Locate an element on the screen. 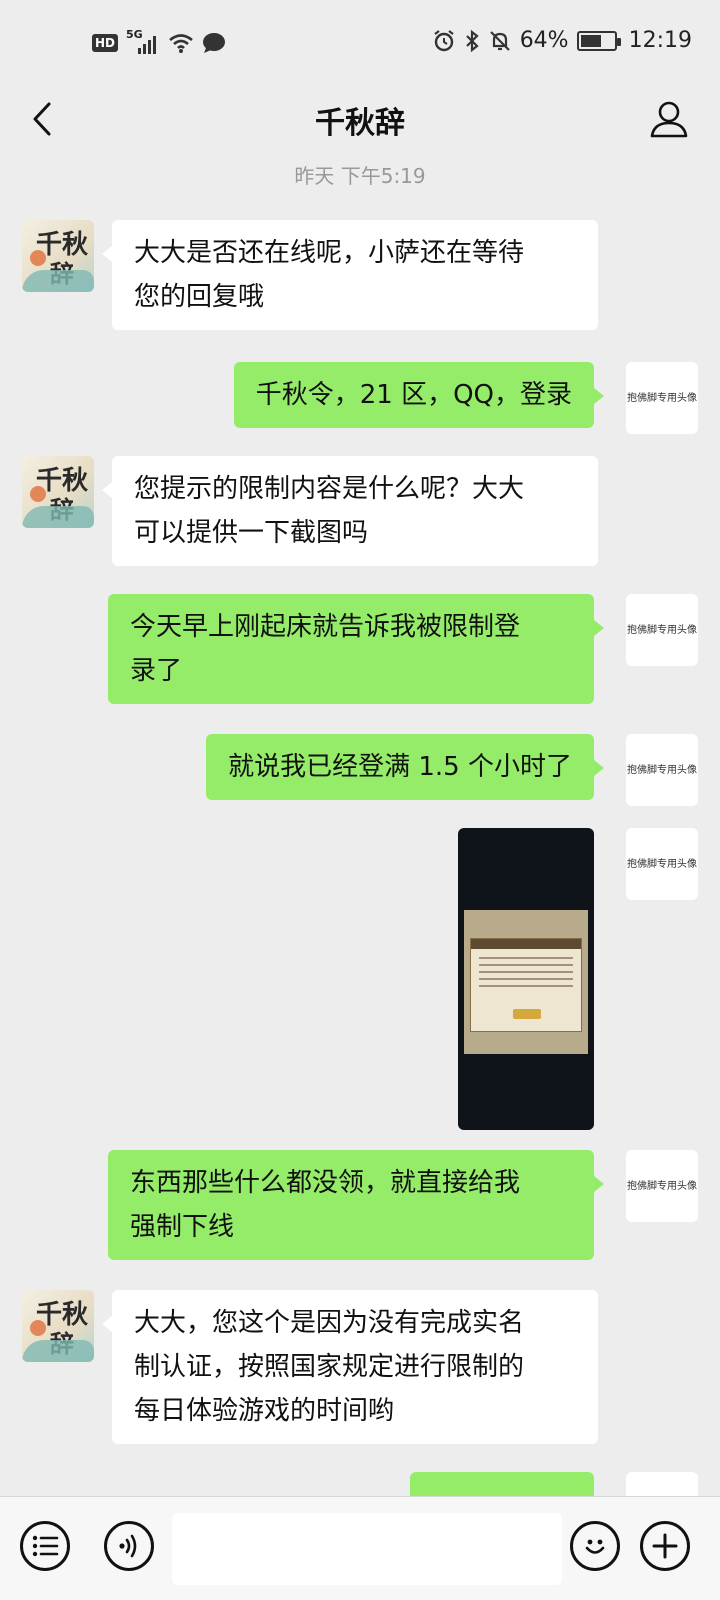  message-bubble-incoming: 大大是否还在线呢，小萨还在等待 您的回复哦 is located at coordinates (350, 275).